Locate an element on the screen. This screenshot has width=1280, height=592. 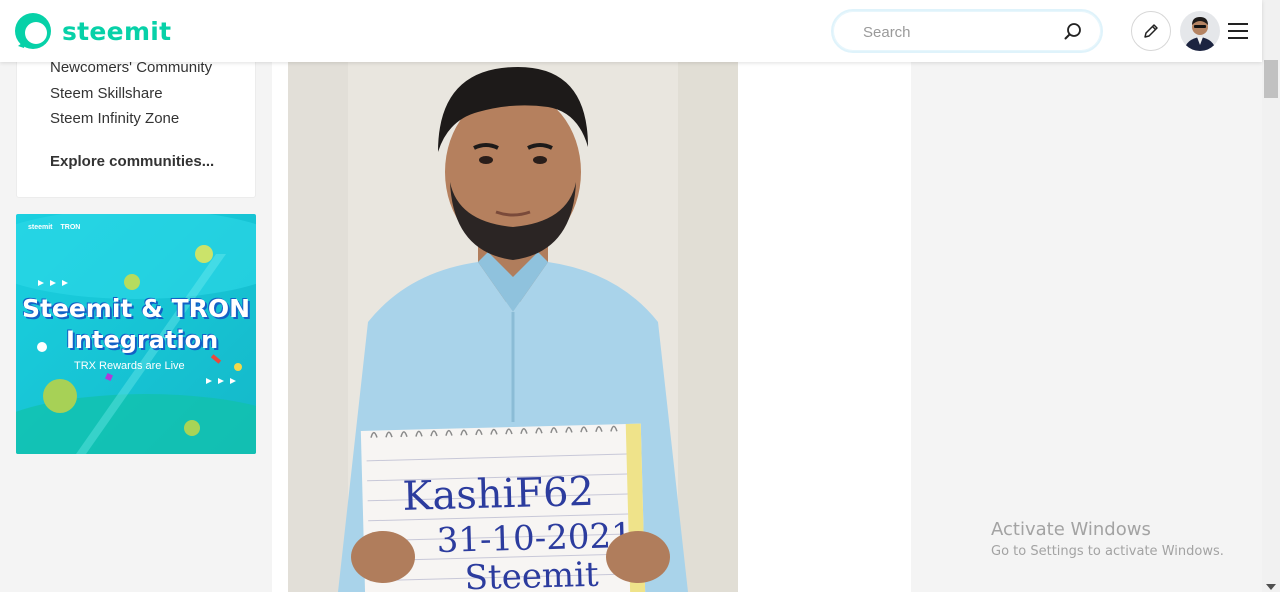
banner-tron-label: TRON is located at coordinates (70, 227).